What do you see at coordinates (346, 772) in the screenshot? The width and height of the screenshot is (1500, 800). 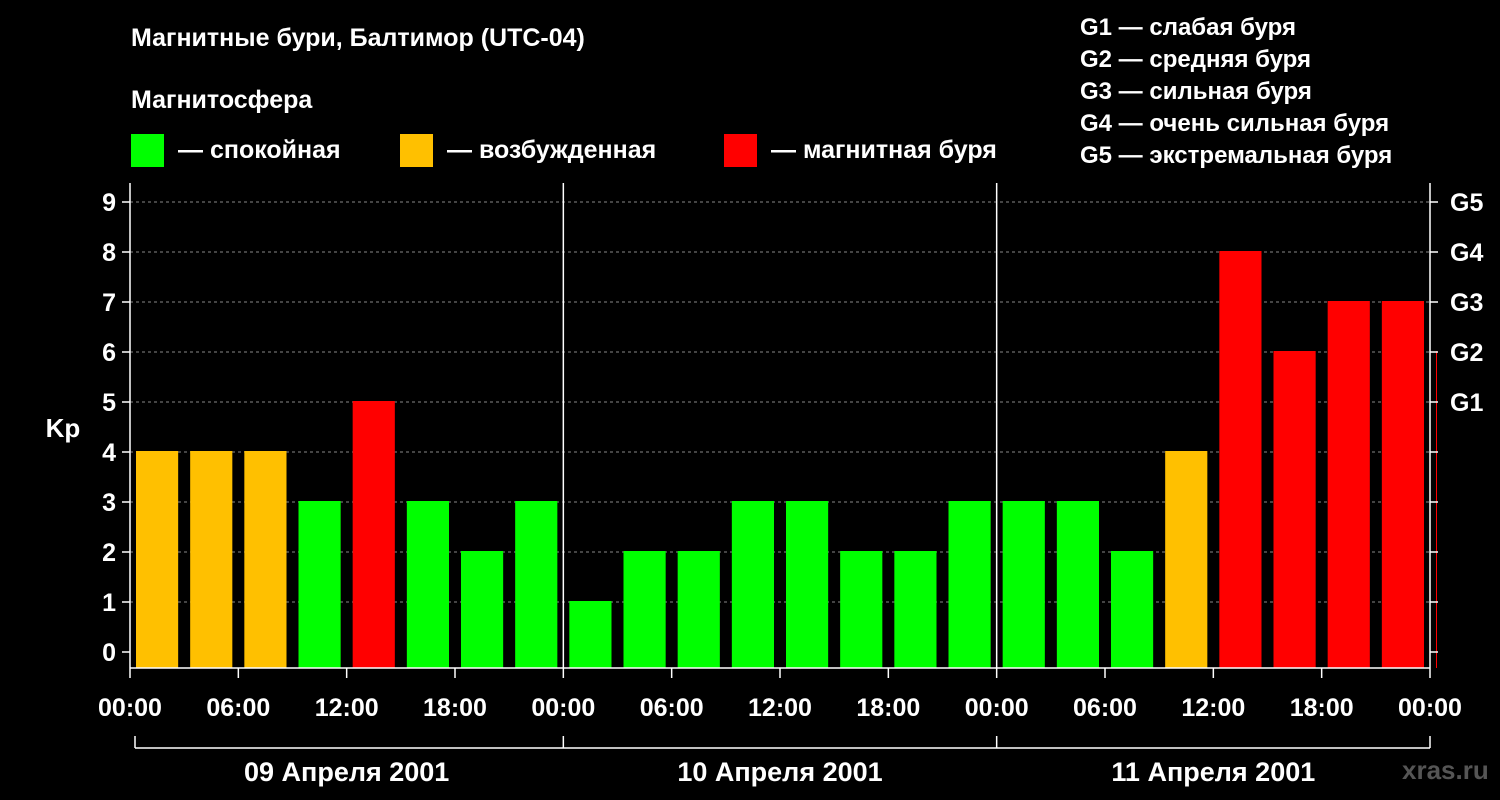 I see `day-label: 09 Апреля 2001` at bounding box center [346, 772].